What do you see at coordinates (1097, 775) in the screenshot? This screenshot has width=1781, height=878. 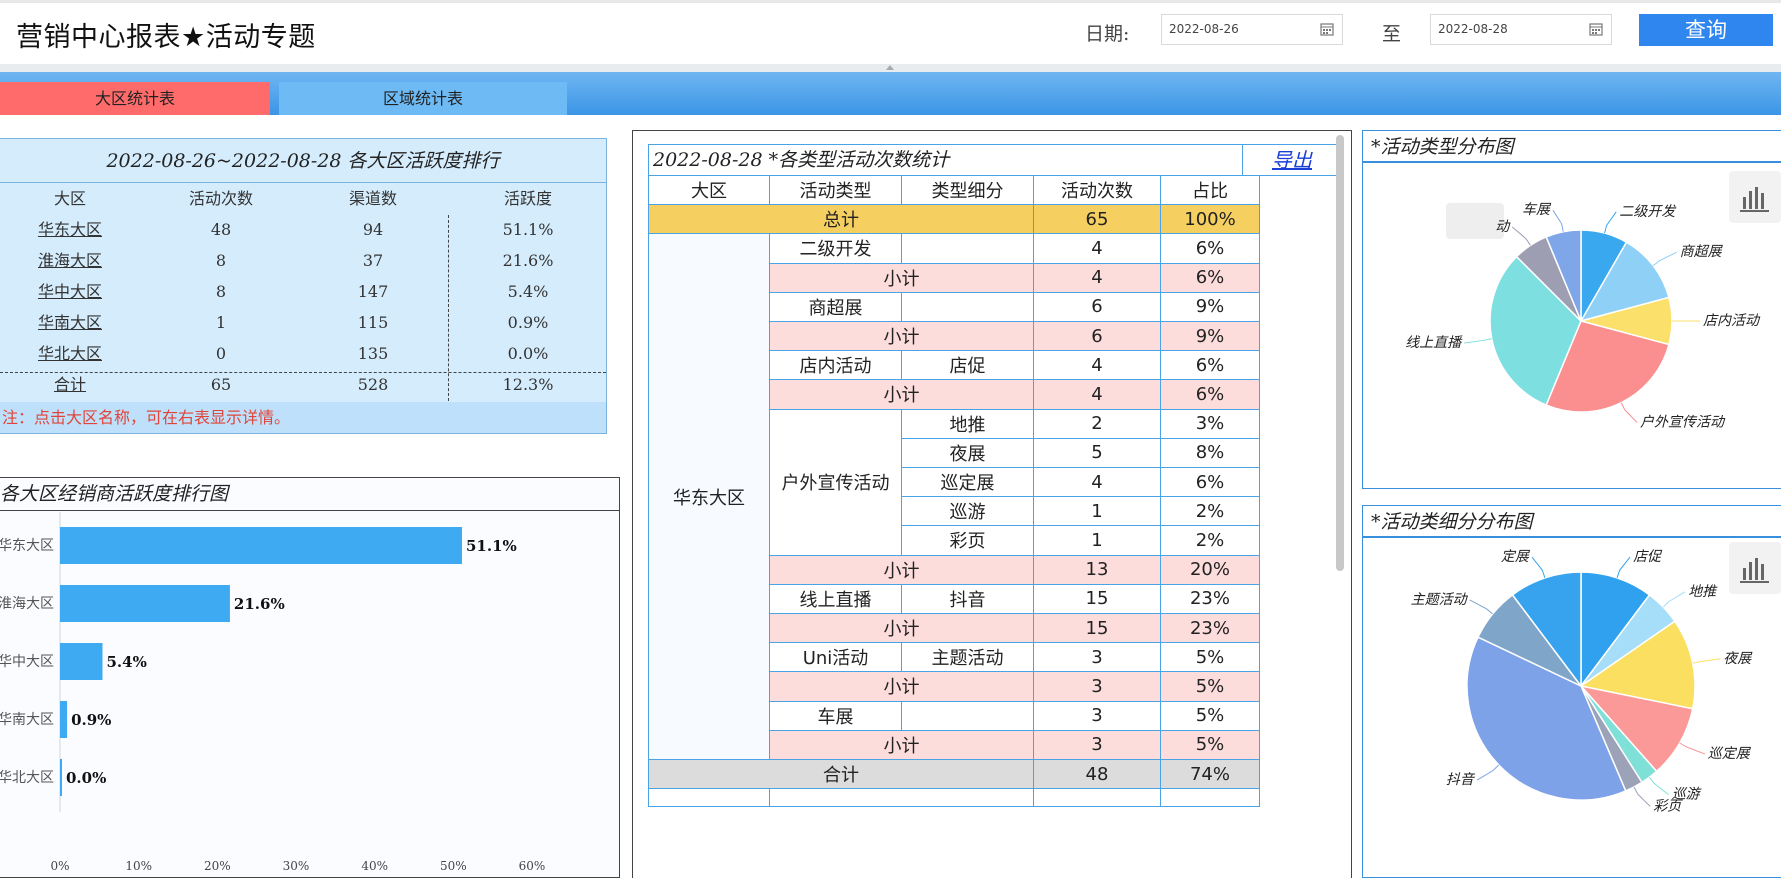 I see `region-total-count: 48` at bounding box center [1097, 775].